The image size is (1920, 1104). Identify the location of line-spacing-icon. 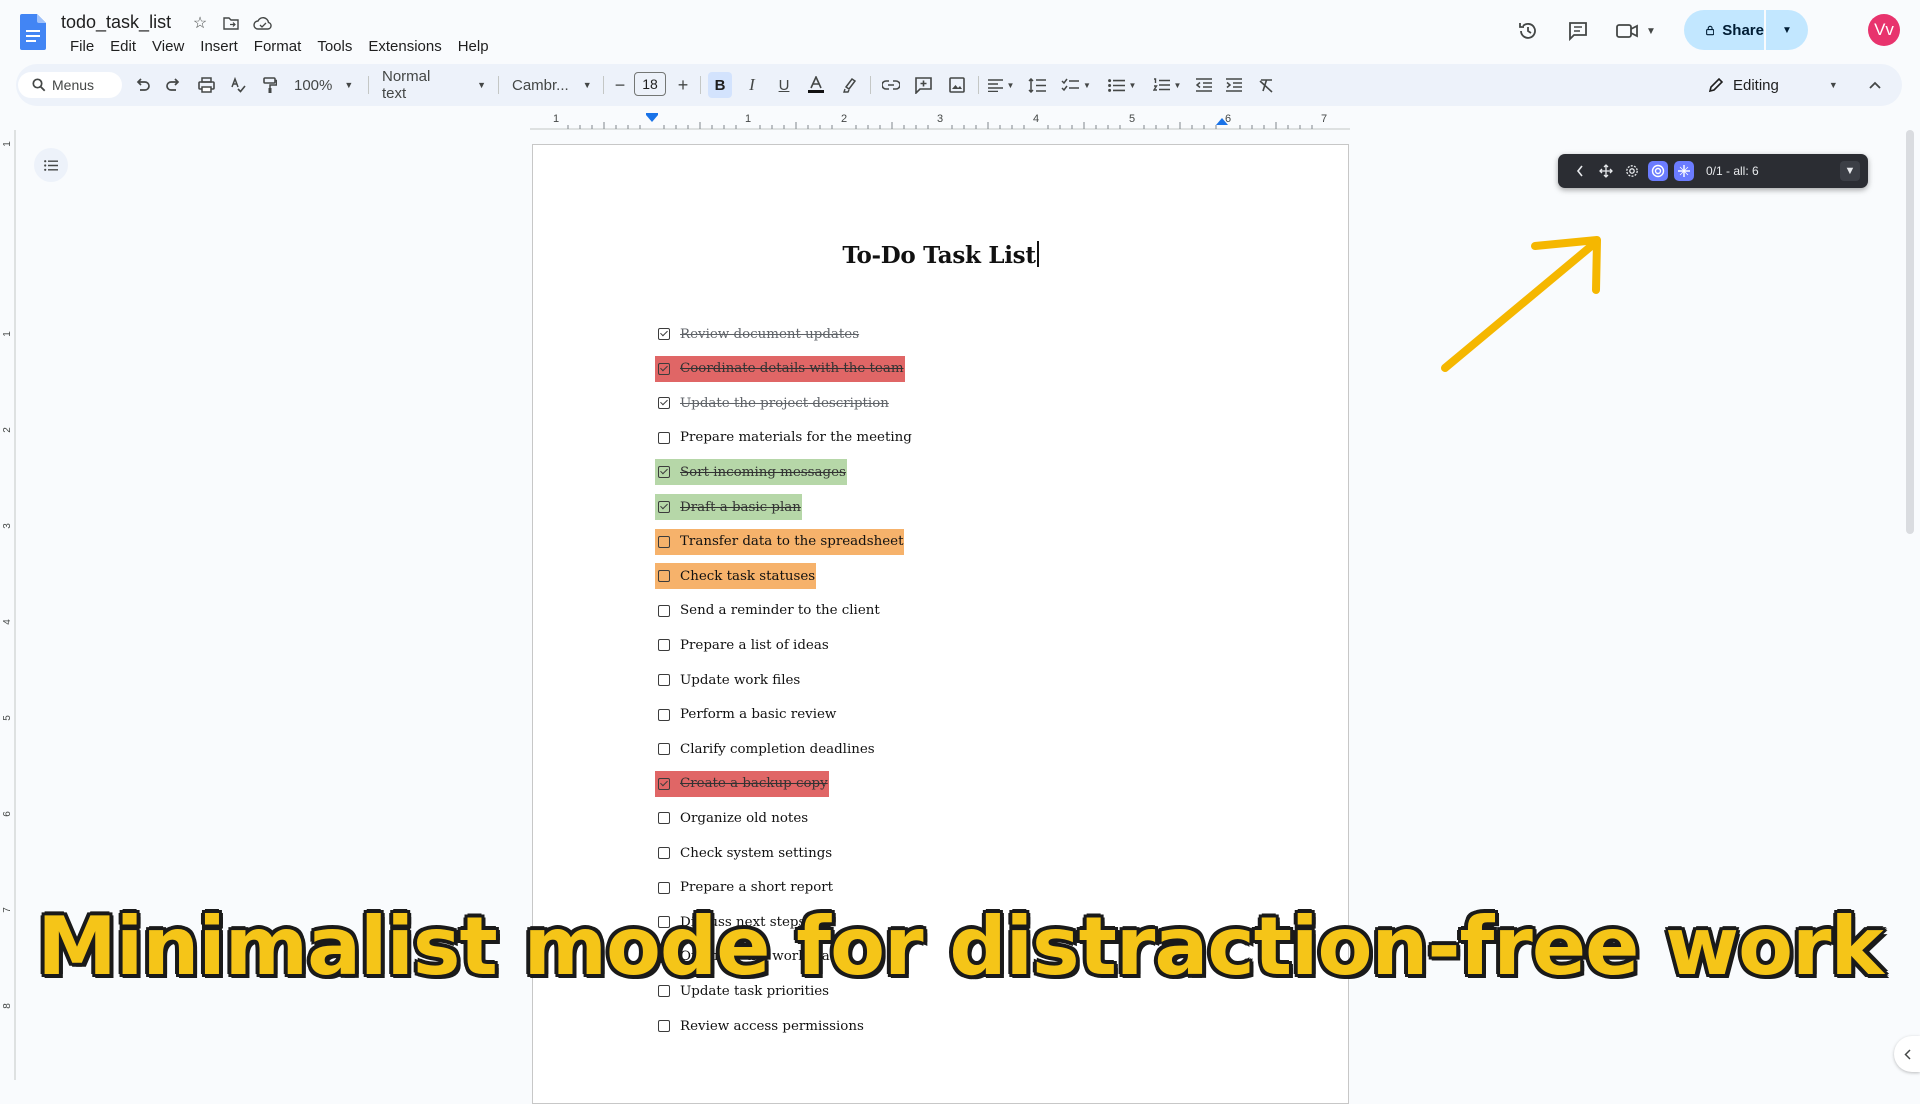
(1037, 85).